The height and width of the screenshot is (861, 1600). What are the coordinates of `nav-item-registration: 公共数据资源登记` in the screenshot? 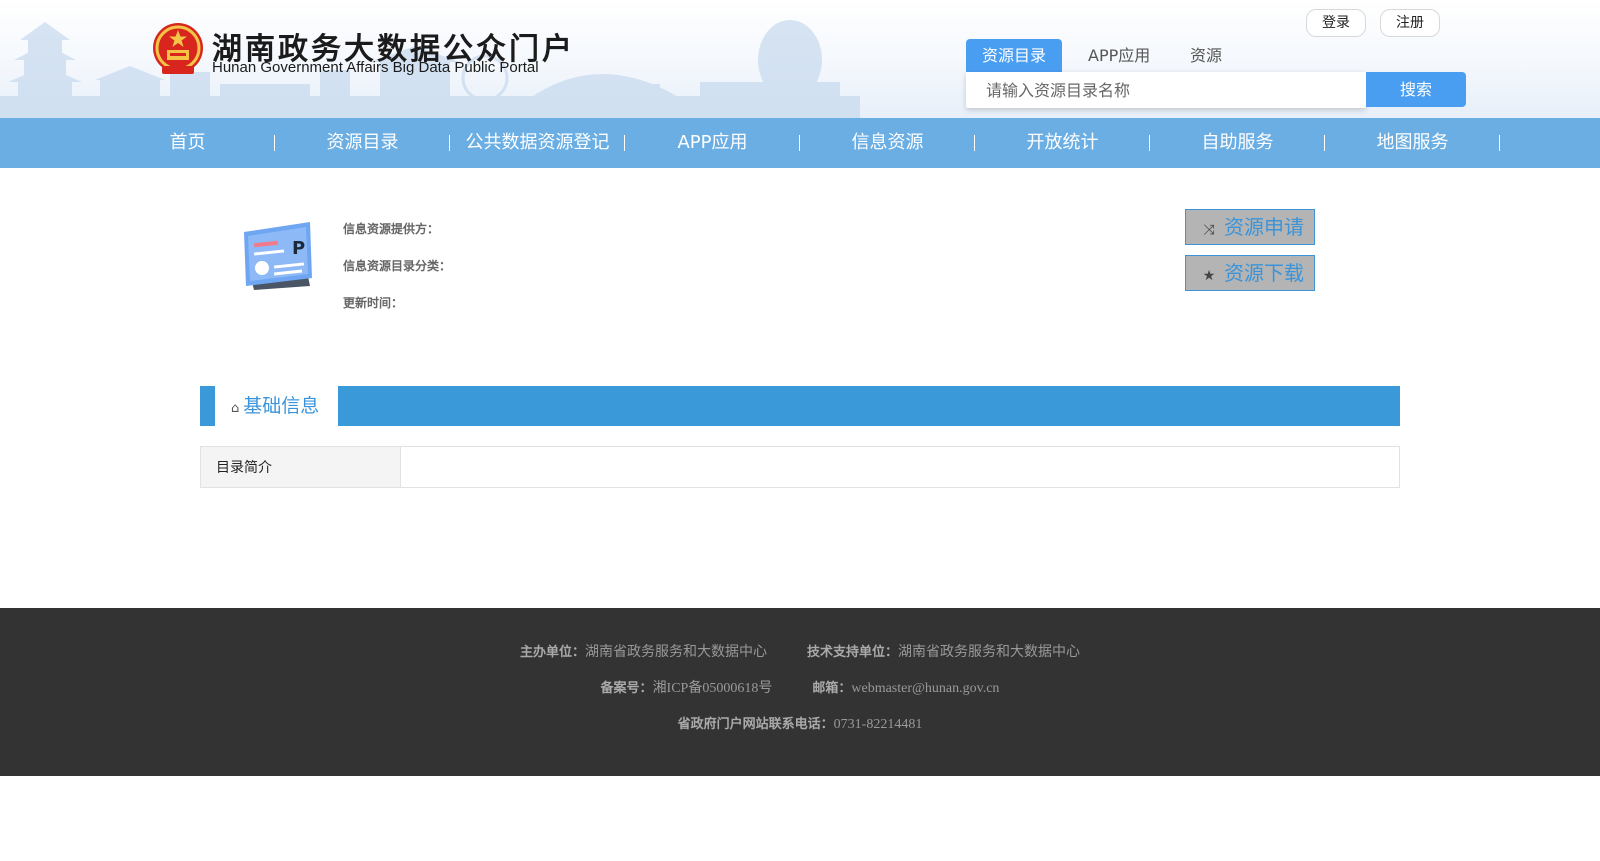 It's located at (537, 143).